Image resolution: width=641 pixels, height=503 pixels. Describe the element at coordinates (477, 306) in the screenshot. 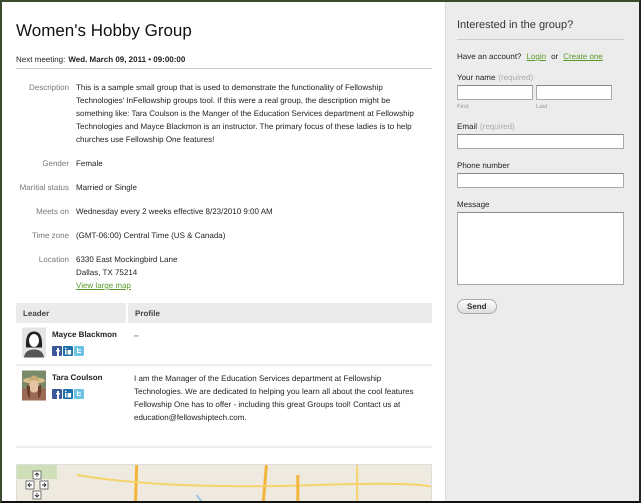

I see `send-button: Send` at that location.